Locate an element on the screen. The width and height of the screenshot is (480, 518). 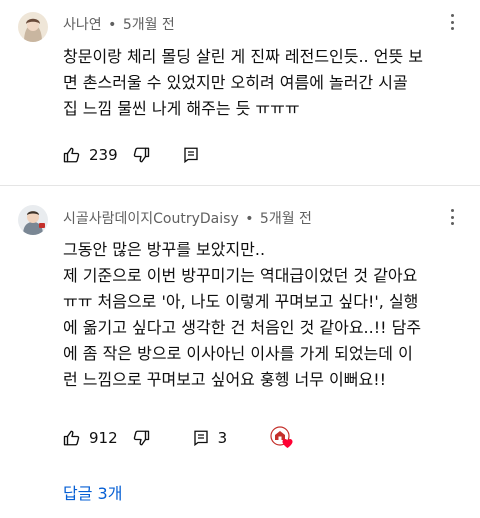
comment-meta: 사나연 • 5개월 전 is located at coordinates (119, 24).